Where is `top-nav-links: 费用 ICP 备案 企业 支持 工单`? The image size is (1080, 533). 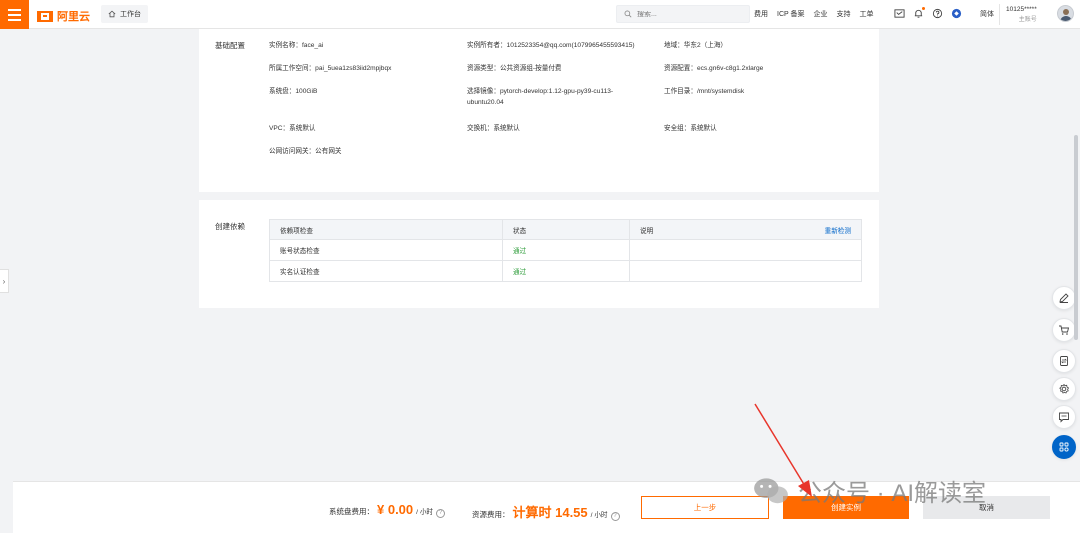
top-nav-links: 费用 ICP 备案 企业 支持 工单 is located at coordinates (814, 14).